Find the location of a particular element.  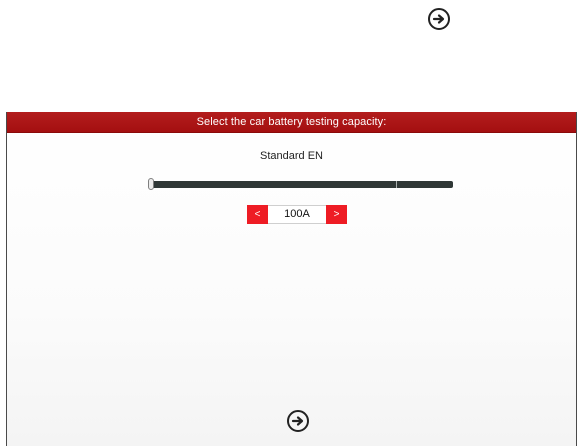

capacity-value: 100A is located at coordinates (297, 214).